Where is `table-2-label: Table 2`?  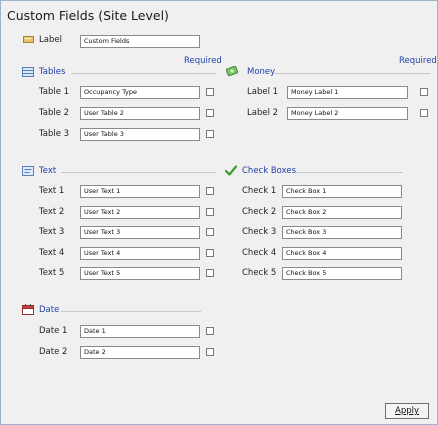
table-2-label: Table 2 is located at coordinates (54, 113).